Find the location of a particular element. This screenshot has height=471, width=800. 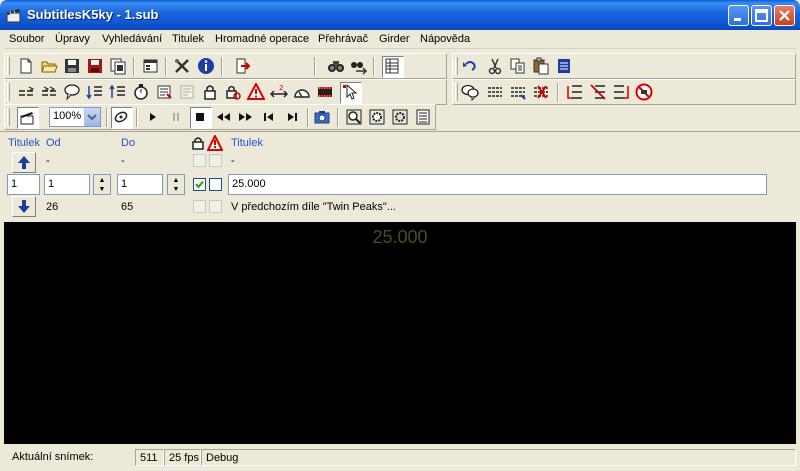

paste-button is located at coordinates (541, 66).